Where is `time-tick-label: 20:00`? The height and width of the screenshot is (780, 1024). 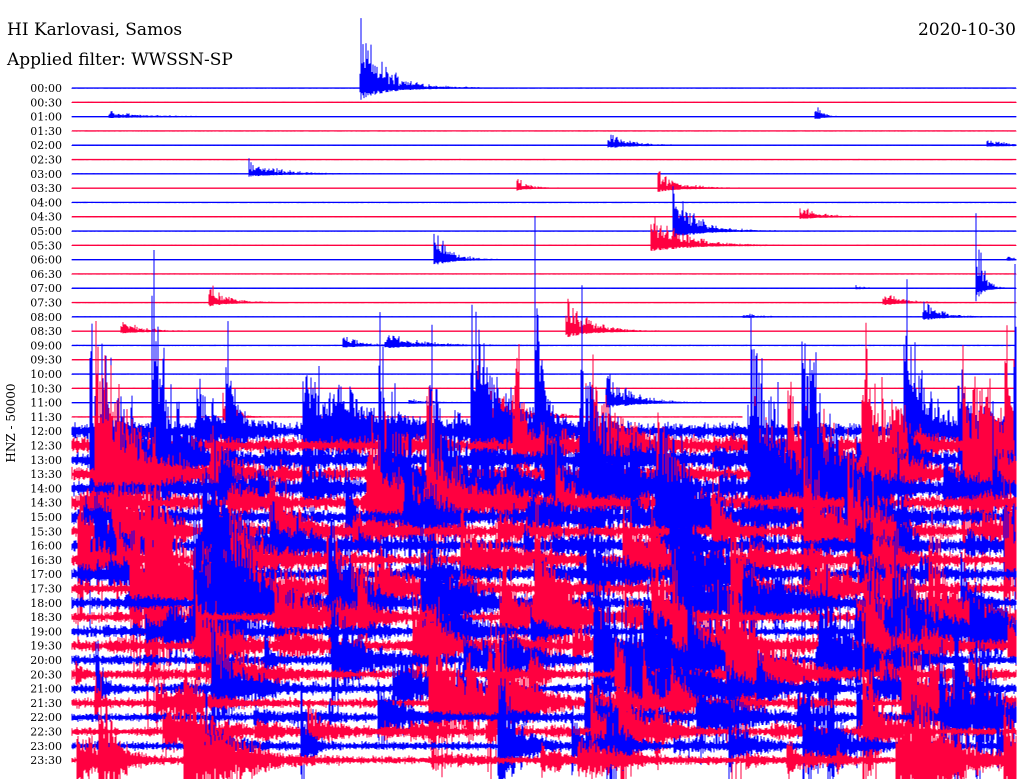 time-tick-label: 20:00 is located at coordinates (46, 660).